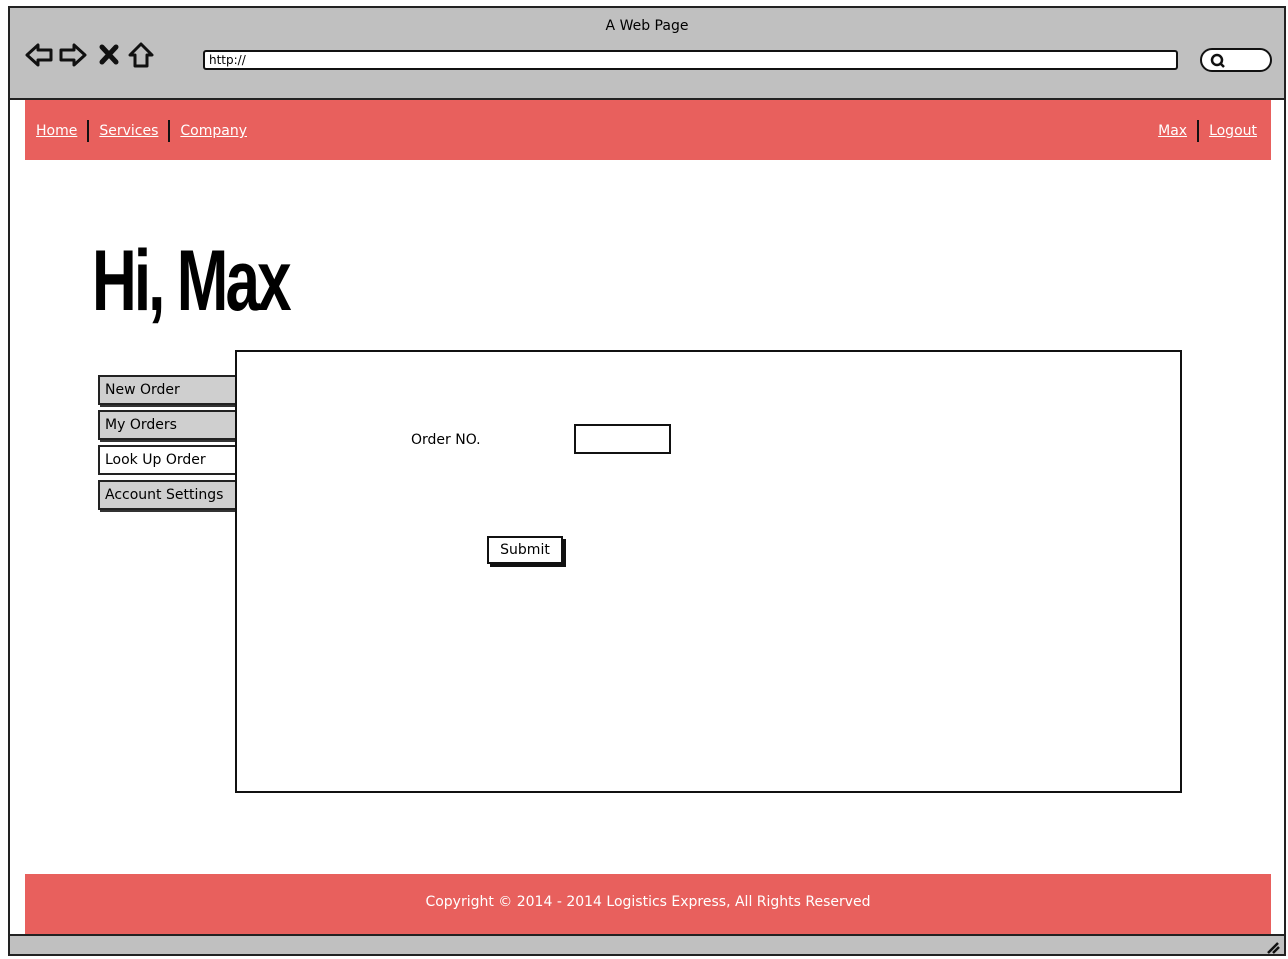  I want to click on user-name-link: Max, so click(1172, 131).